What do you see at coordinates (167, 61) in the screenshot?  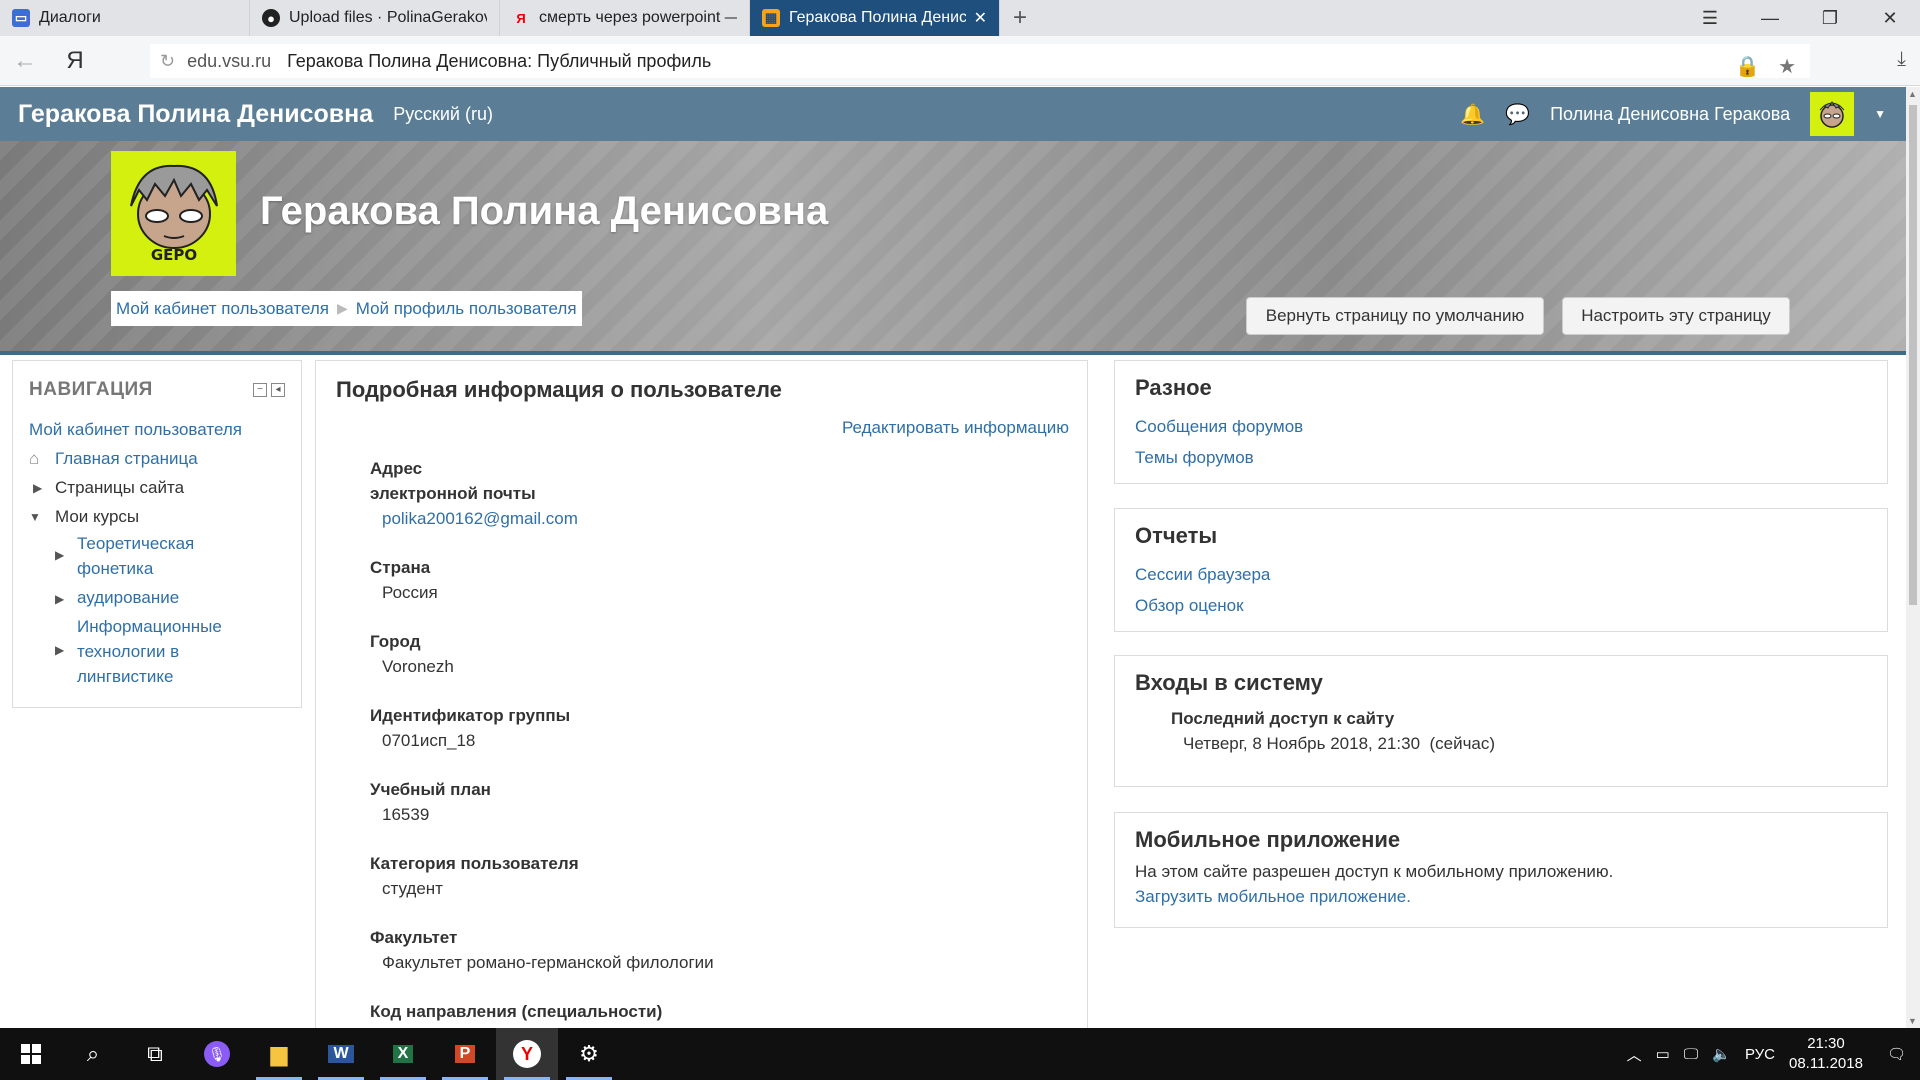 I see `reload-icon: ↻` at bounding box center [167, 61].